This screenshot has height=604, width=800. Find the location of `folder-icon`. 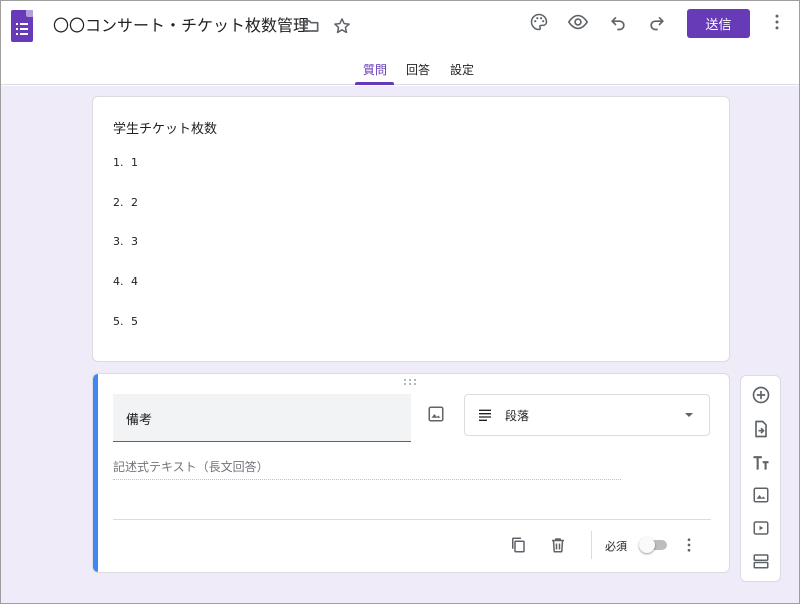

folder-icon is located at coordinates (311, 26).